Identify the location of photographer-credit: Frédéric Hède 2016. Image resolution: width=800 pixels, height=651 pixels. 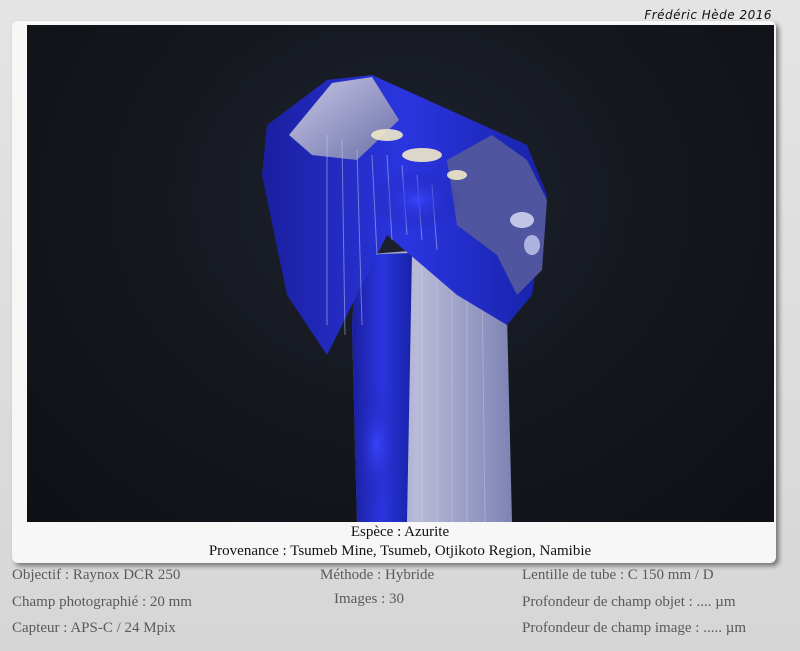
(708, 15).